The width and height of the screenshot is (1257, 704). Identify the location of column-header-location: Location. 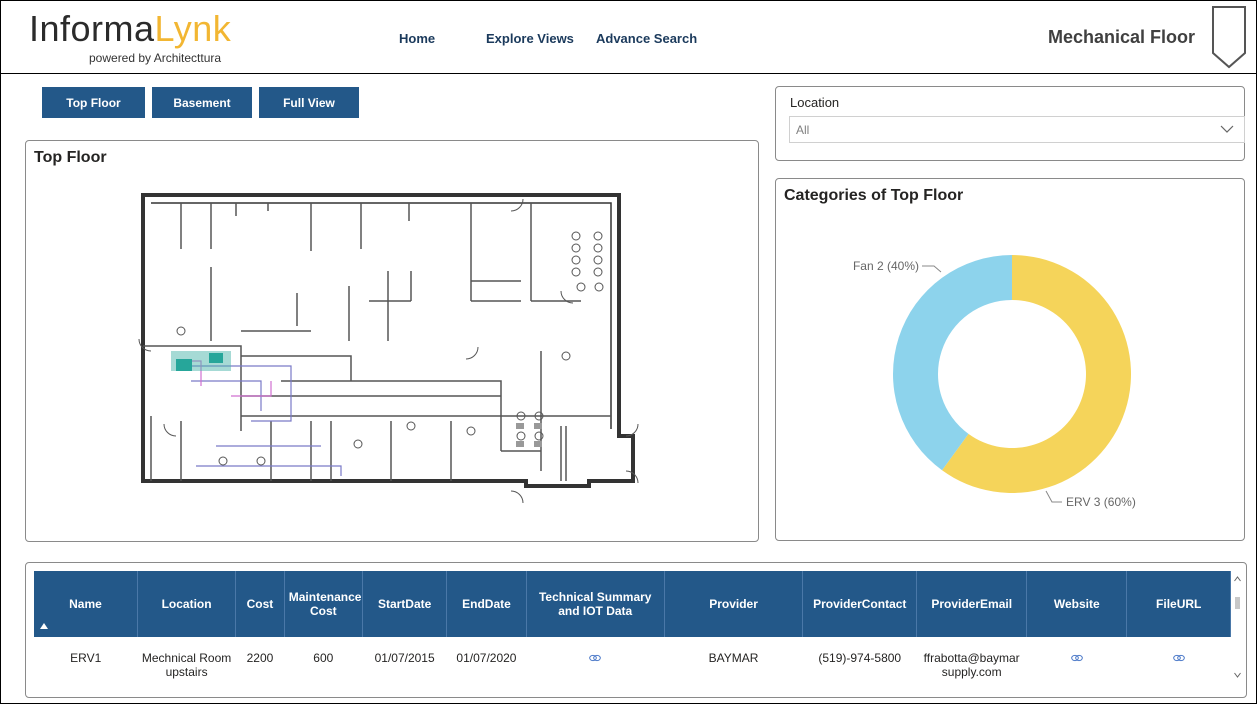
(187, 604).